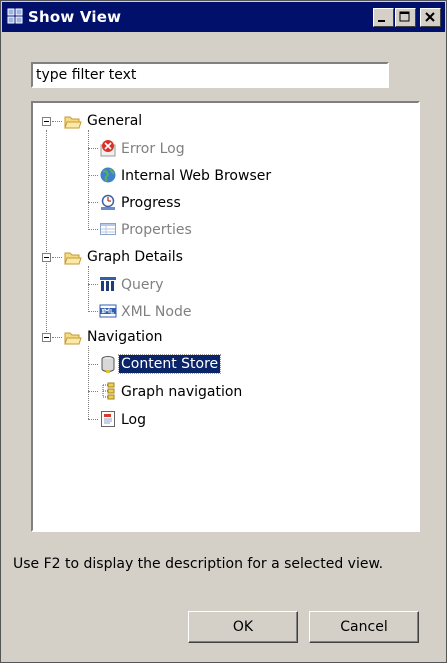  Describe the element at coordinates (108, 311) in the screenshot. I see `xml-icon` at that location.